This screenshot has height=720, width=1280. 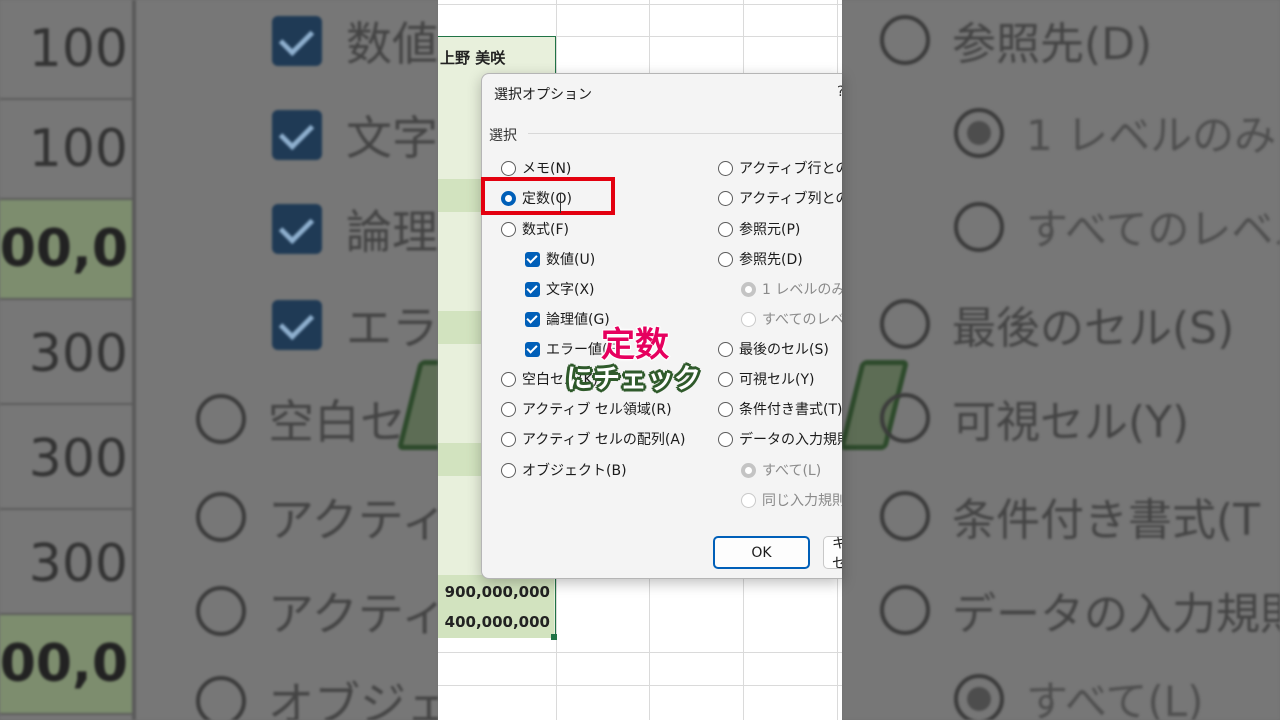 What do you see at coordinates (1034, 418) in the screenshot?
I see `bg-option: 可視セル(Y)` at bounding box center [1034, 418].